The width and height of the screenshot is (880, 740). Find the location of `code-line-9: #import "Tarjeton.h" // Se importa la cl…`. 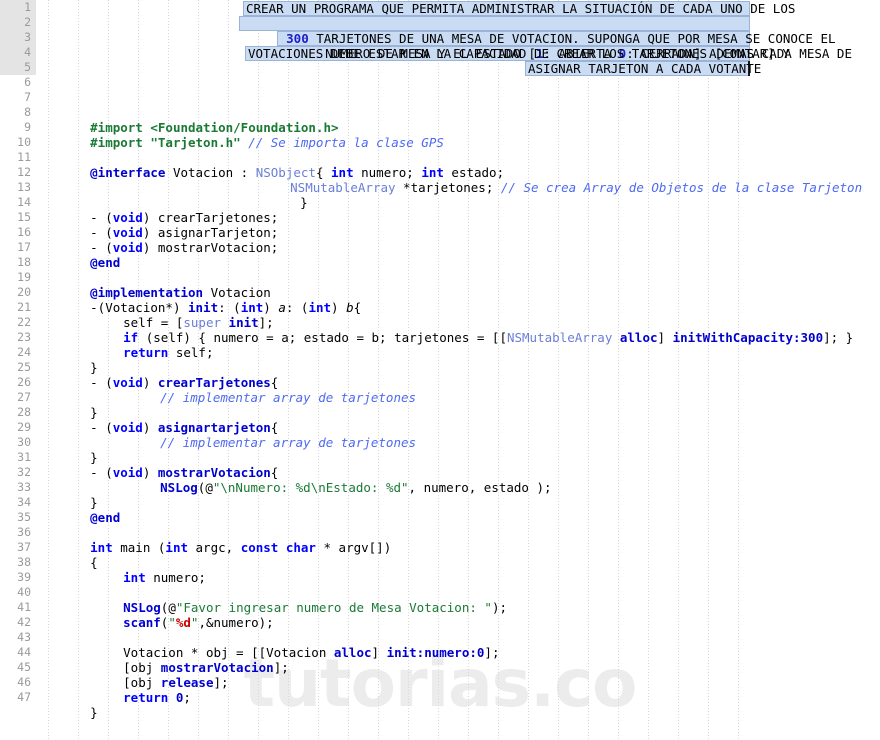

code-line-9: #import "Tarjeton.h" // Se importa la cl… is located at coordinates (244, 135).